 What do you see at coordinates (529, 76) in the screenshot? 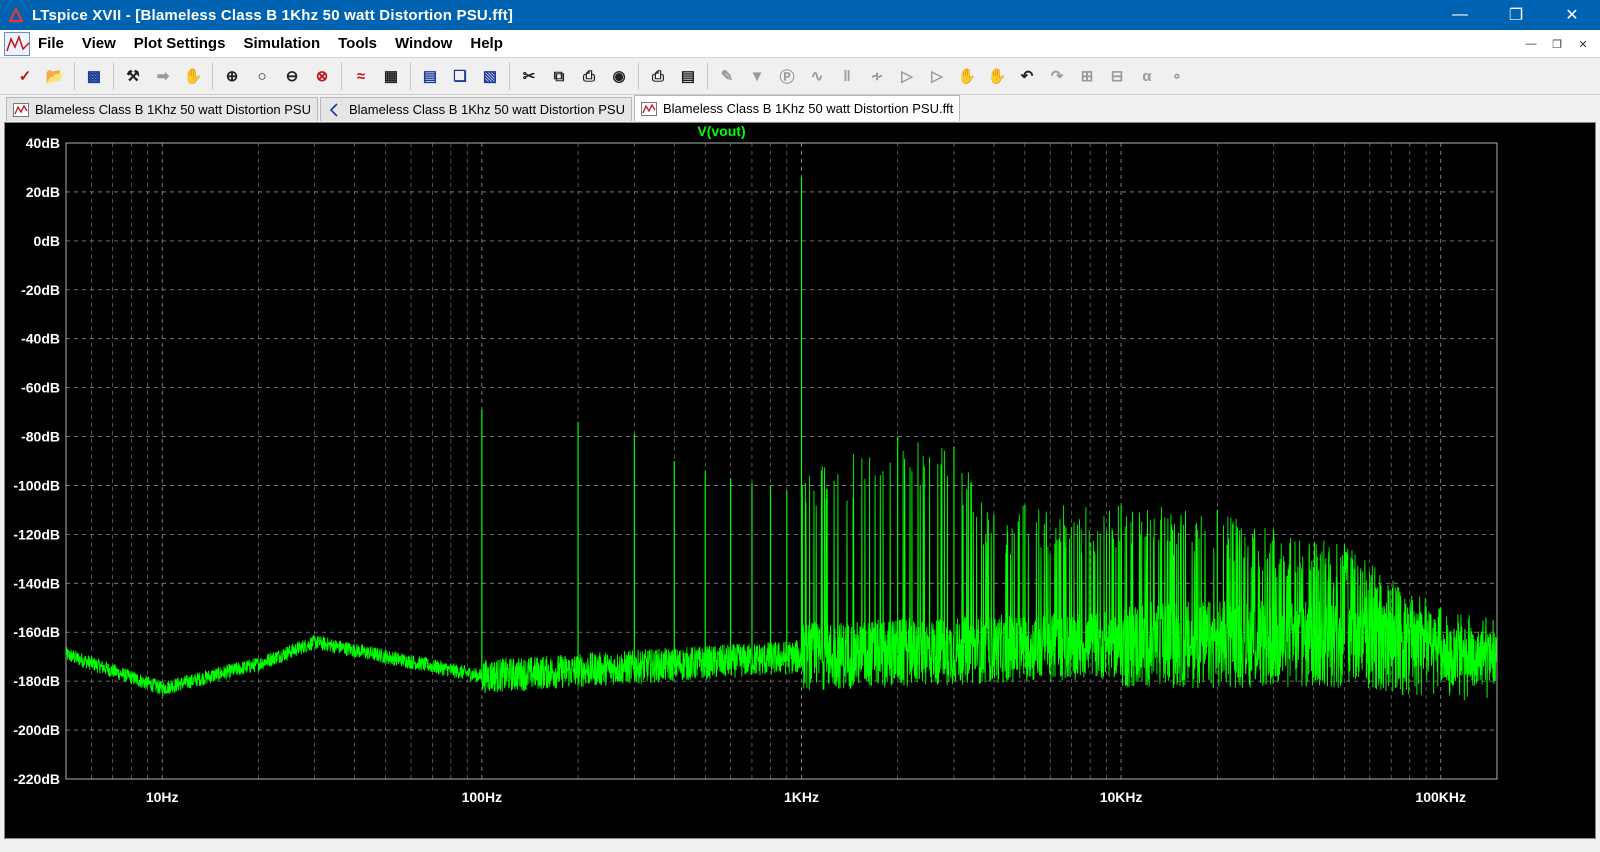
I see `cut-scissors-icon: ✂` at bounding box center [529, 76].